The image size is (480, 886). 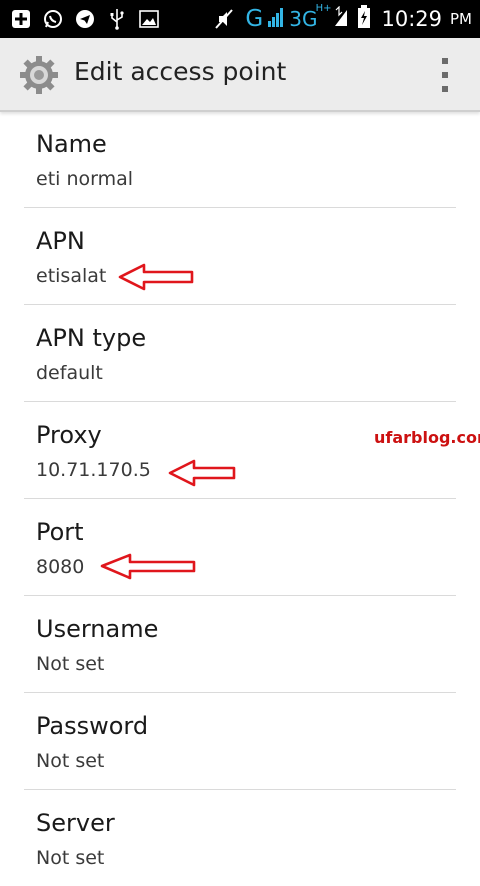 What do you see at coordinates (149, 19) in the screenshot?
I see `image-icon` at bounding box center [149, 19].